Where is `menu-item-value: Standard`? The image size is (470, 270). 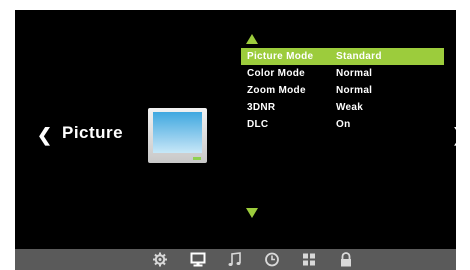
menu-item-value: Standard is located at coordinates (359, 56).